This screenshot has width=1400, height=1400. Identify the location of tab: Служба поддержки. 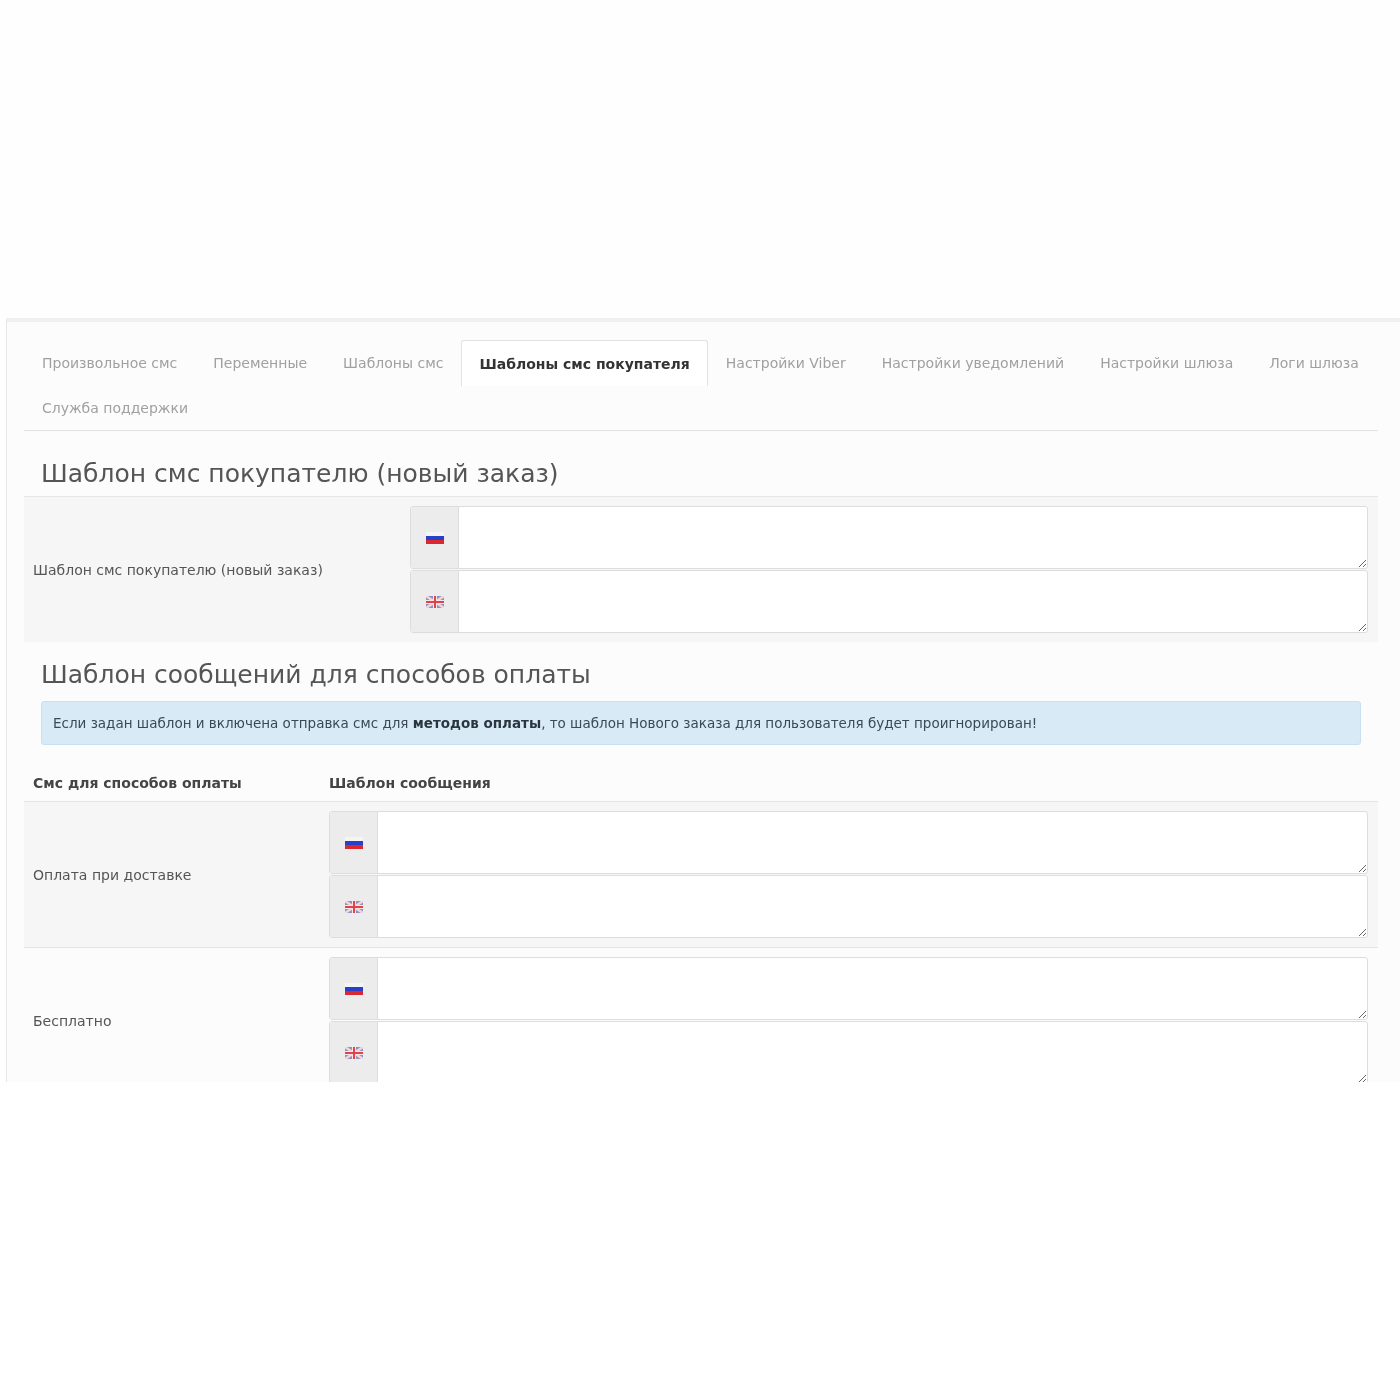
(115, 407).